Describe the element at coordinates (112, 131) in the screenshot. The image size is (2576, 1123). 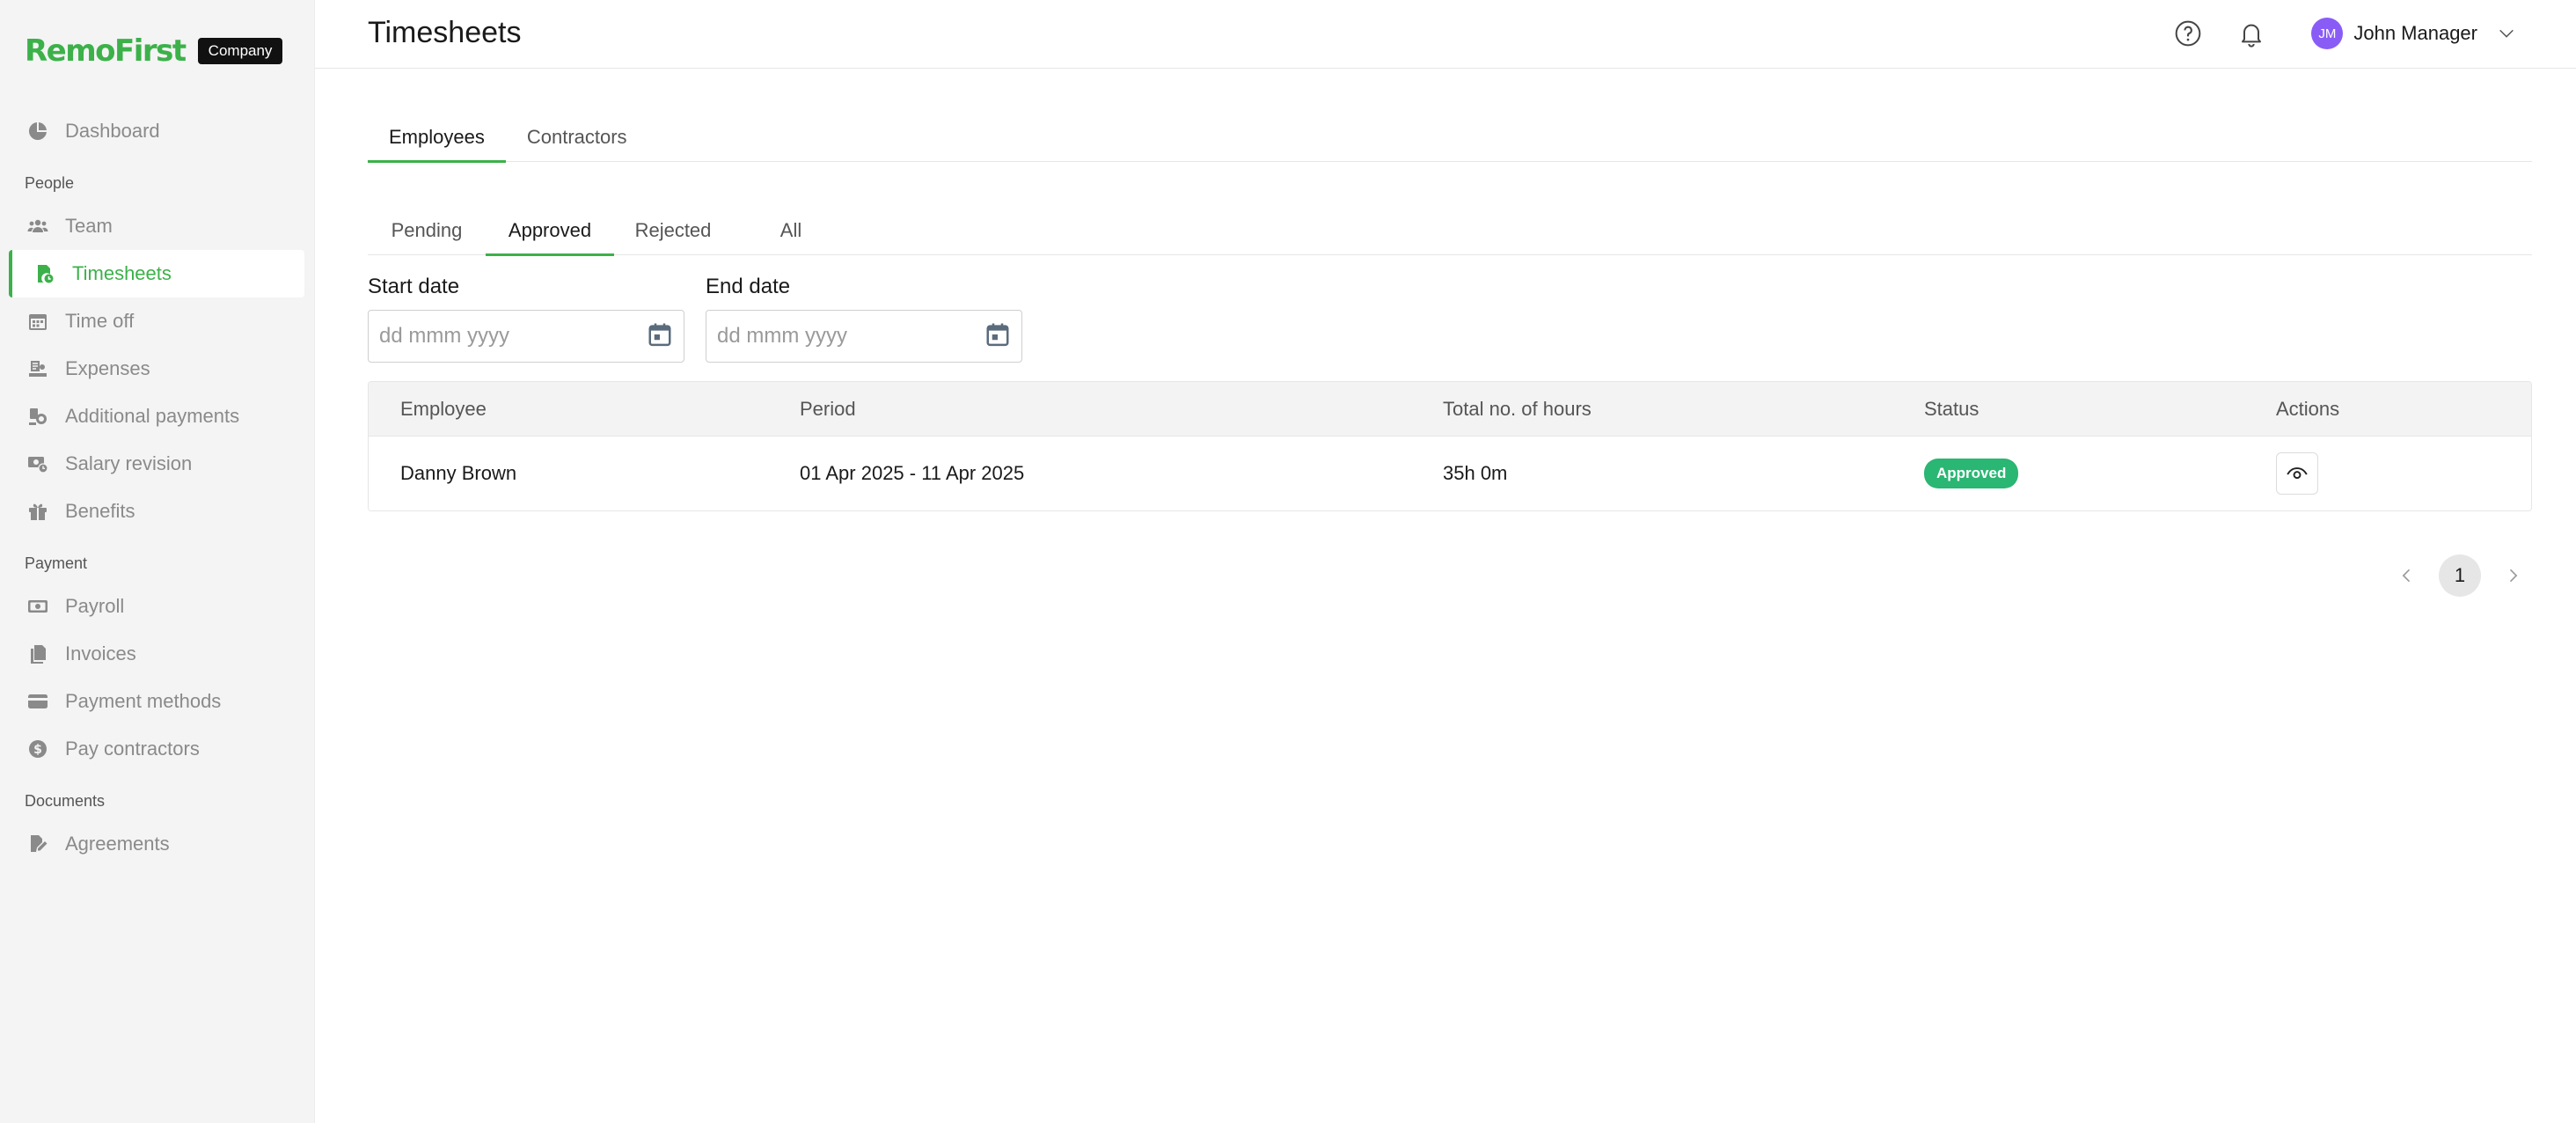
I see `sidebar-item-label: Dashboard` at that location.